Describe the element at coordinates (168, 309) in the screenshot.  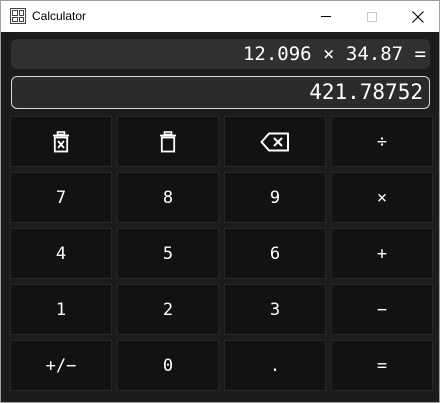
I see `digit-2-button: 2` at that location.